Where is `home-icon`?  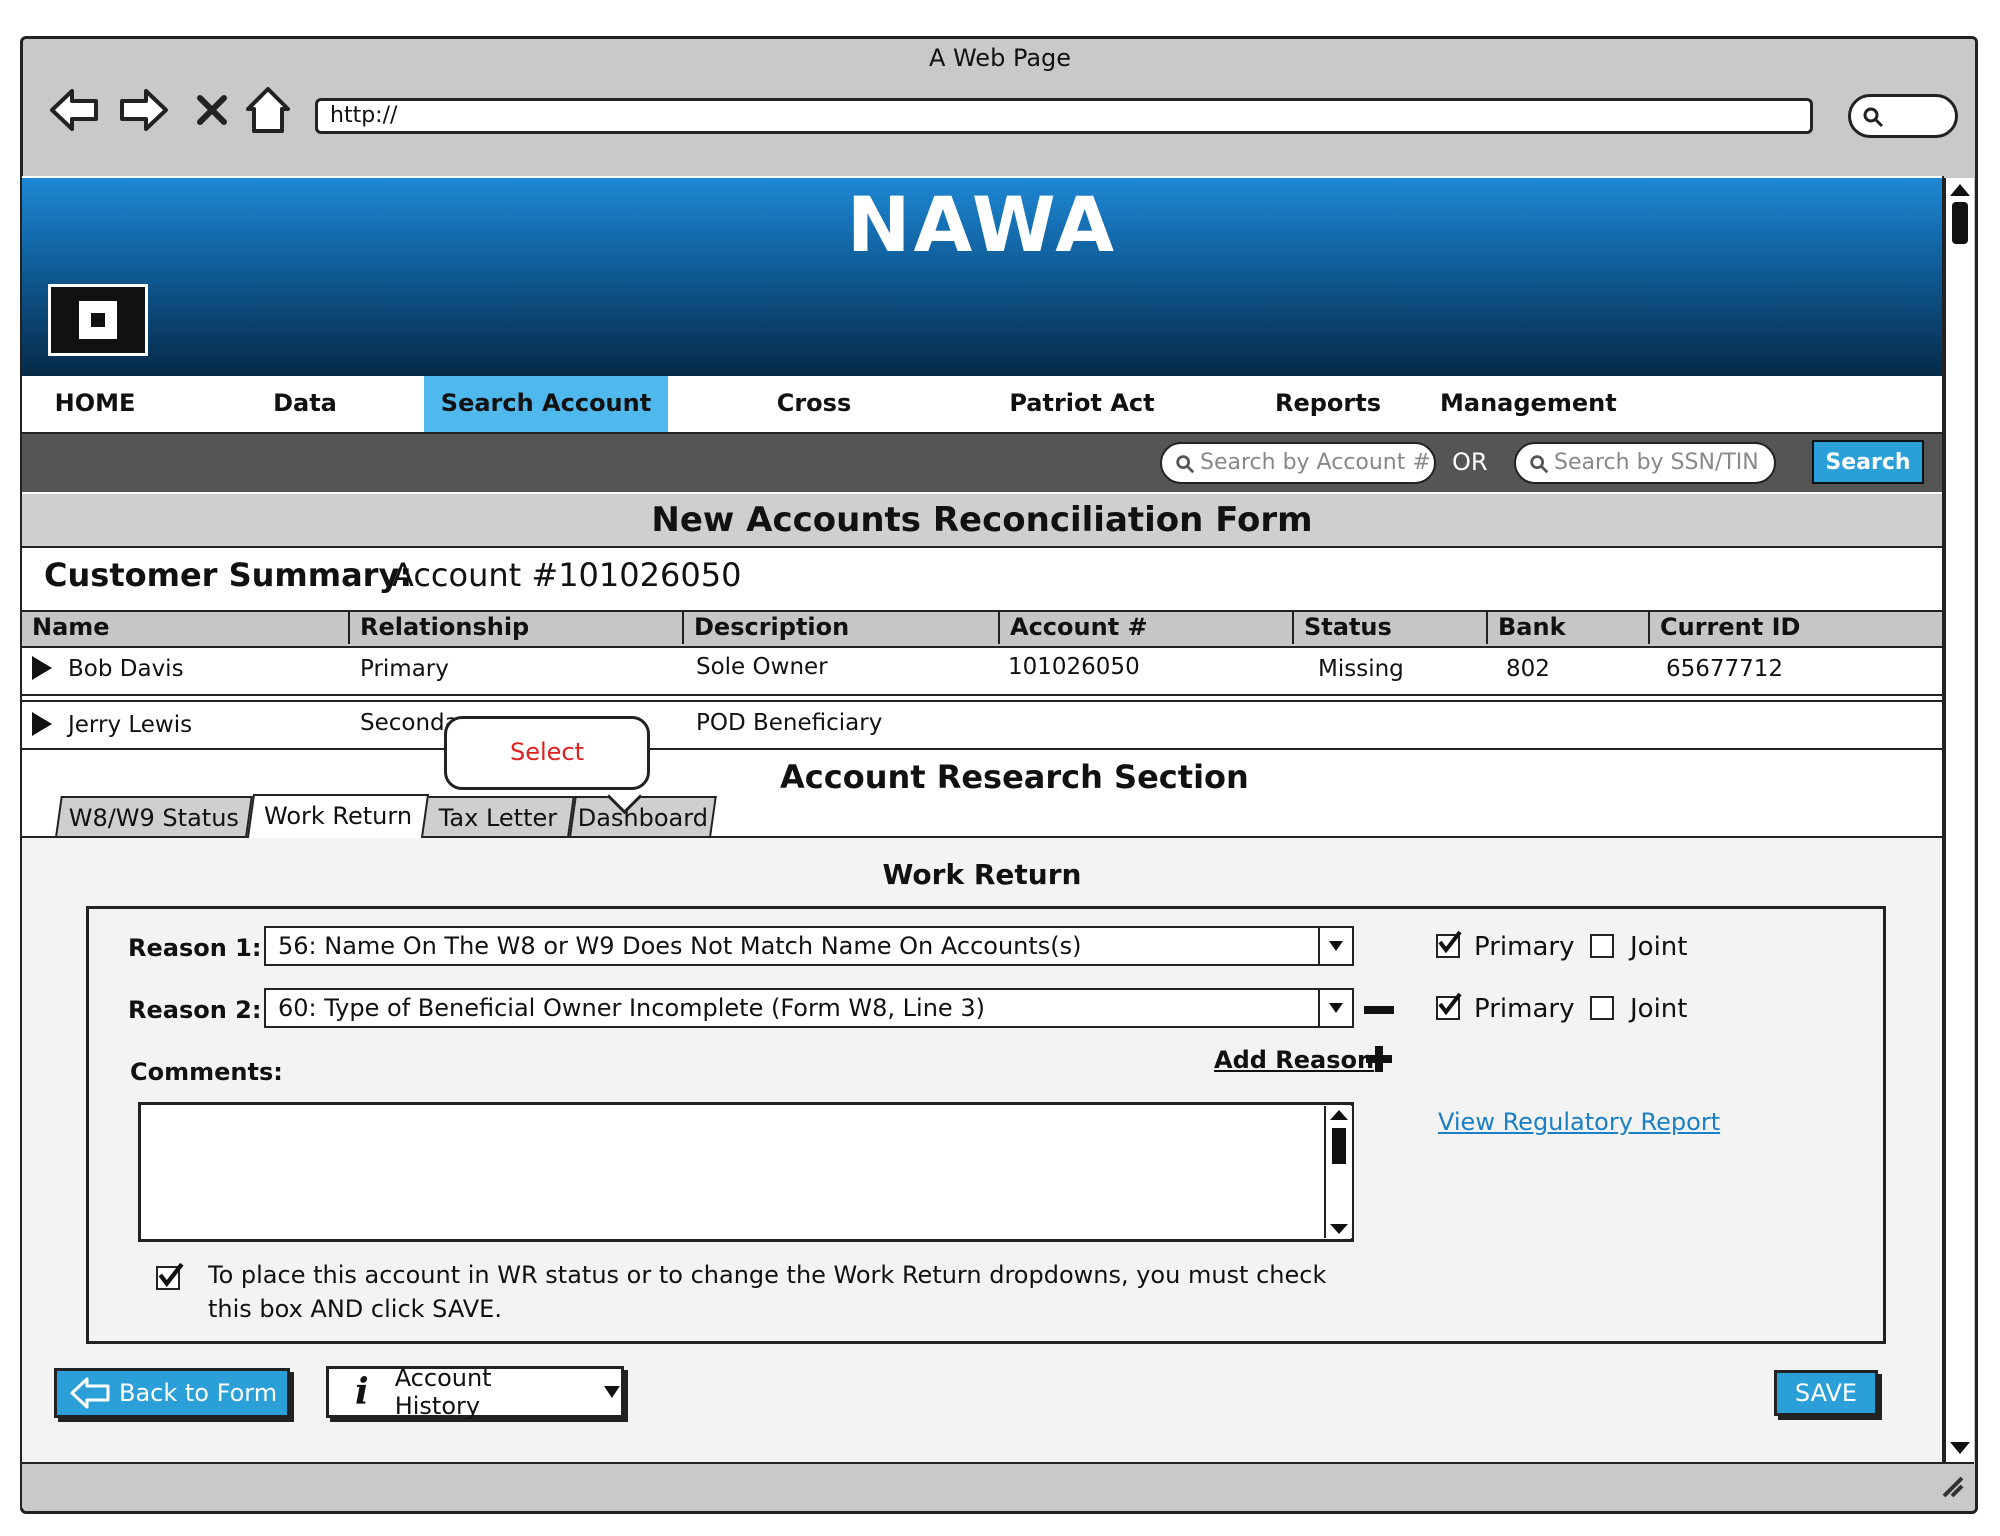
home-icon is located at coordinates (268, 110).